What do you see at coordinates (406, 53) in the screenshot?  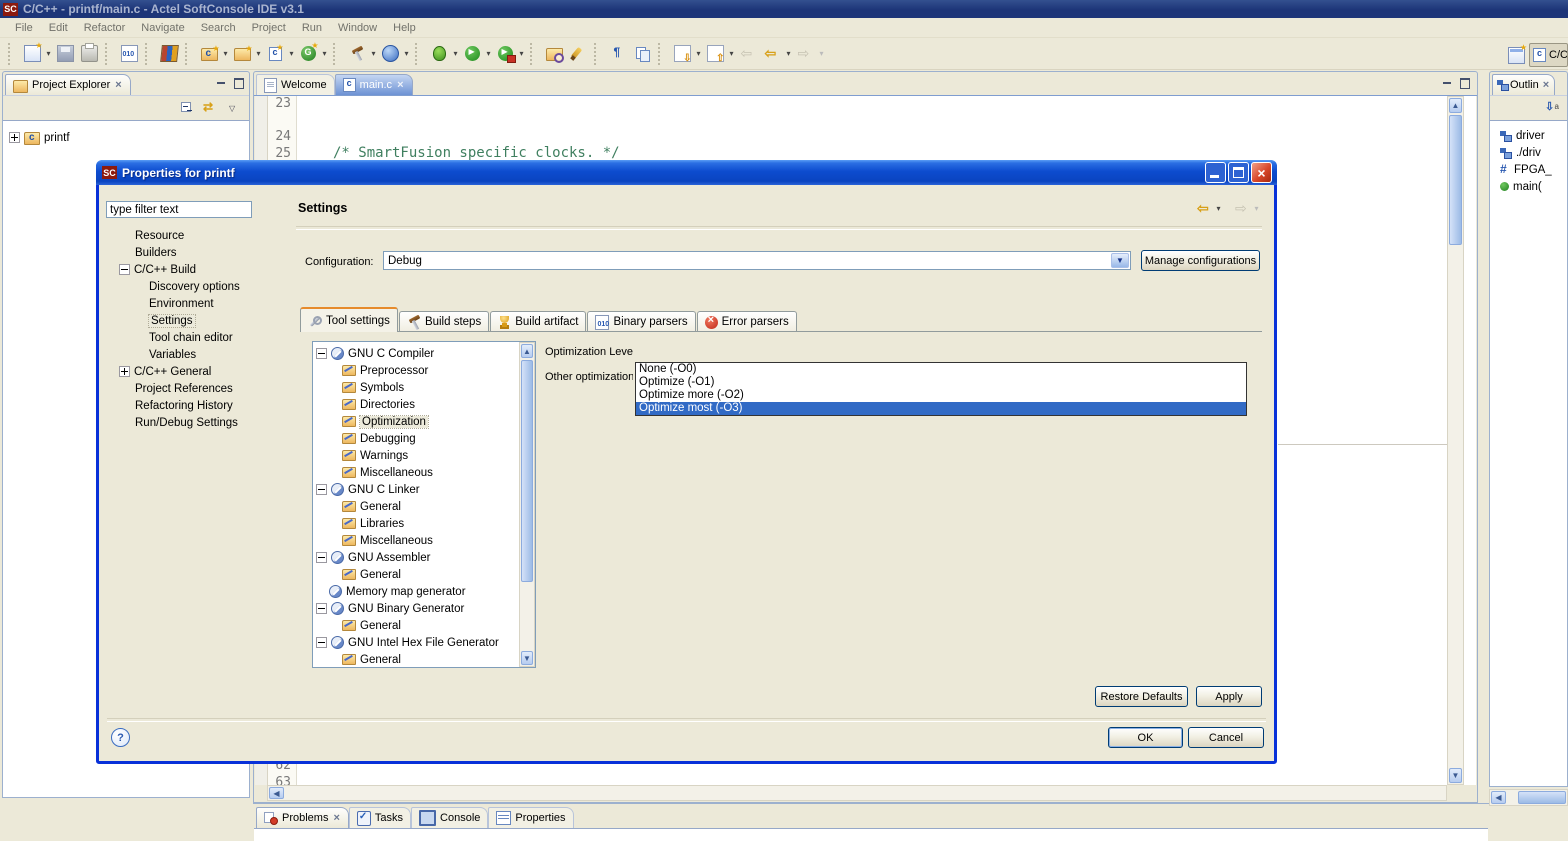 I see `build-all-dropdown: ▾` at bounding box center [406, 53].